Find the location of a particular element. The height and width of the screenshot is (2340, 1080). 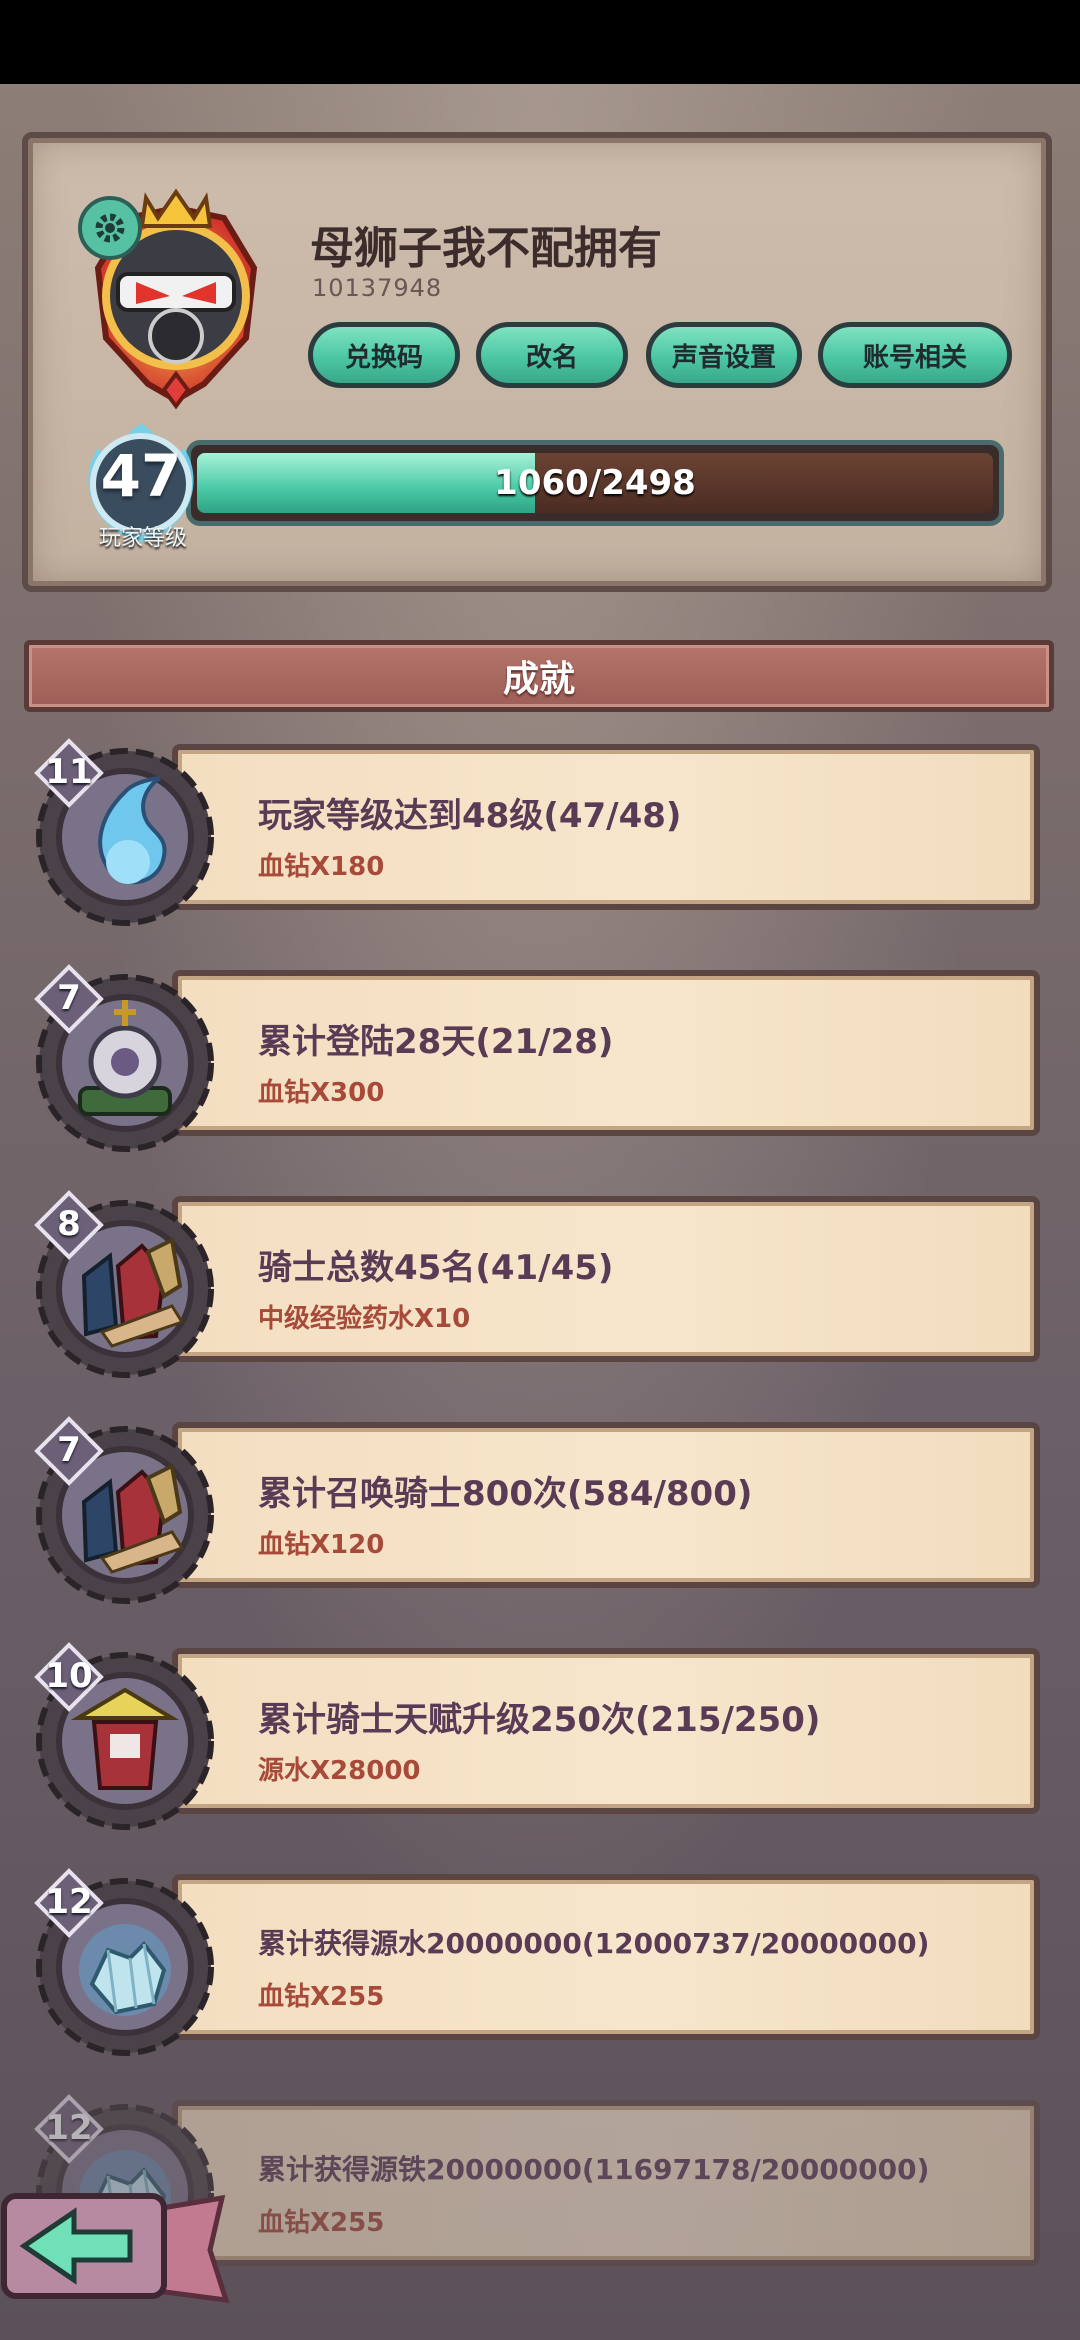

back-button is located at coordinates (115, 2250).